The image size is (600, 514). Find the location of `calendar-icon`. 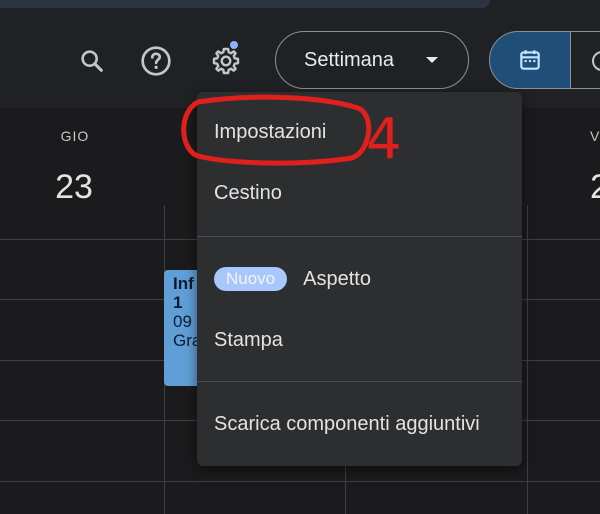

calendar-icon is located at coordinates (530, 60).